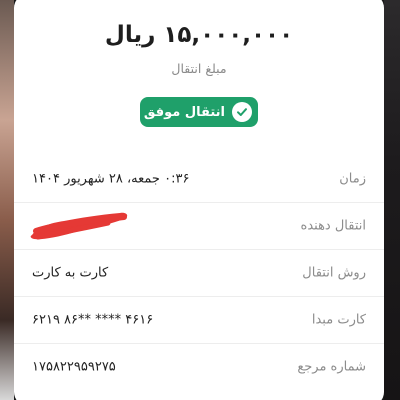  What do you see at coordinates (352, 179) in the screenshot?
I see `detail-label: زمان` at bounding box center [352, 179].